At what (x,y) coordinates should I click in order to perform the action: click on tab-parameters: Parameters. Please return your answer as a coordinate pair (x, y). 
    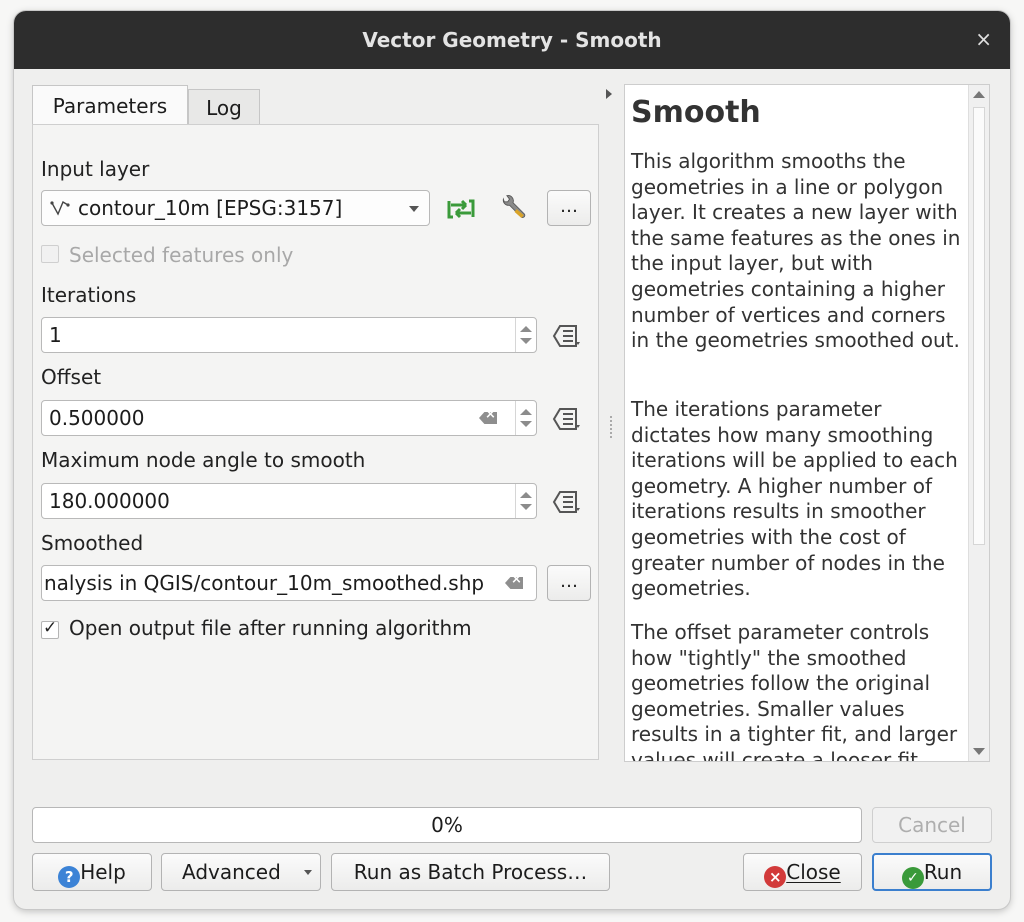
    Looking at the image, I should click on (110, 105).